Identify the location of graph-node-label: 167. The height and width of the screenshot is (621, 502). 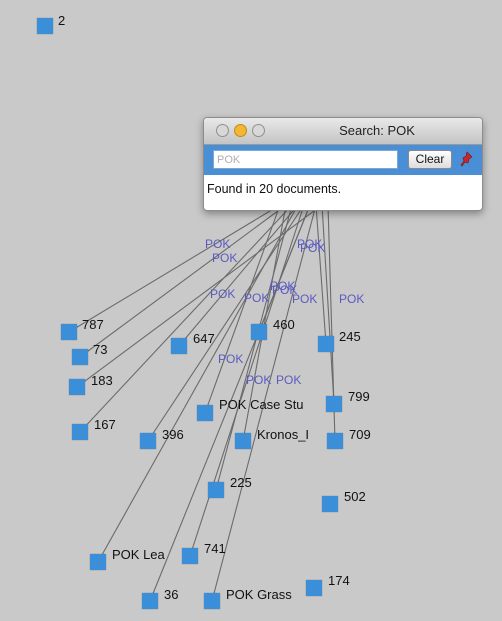
(105, 424).